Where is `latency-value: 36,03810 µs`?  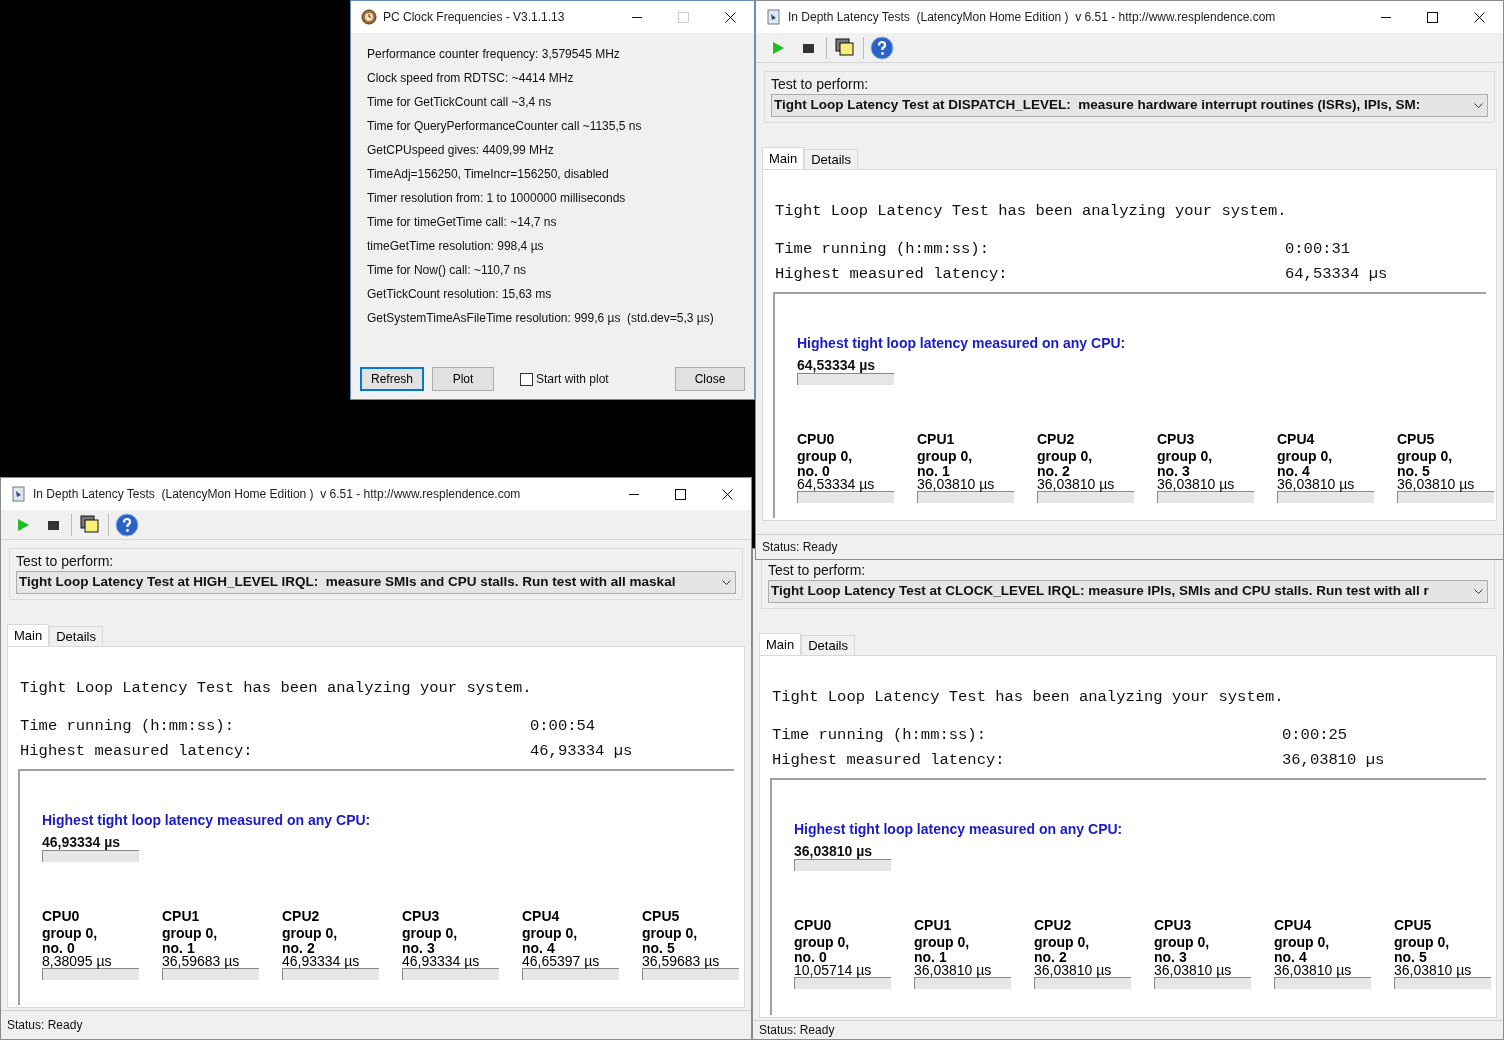 latency-value: 36,03810 µs is located at coordinates (1333, 761).